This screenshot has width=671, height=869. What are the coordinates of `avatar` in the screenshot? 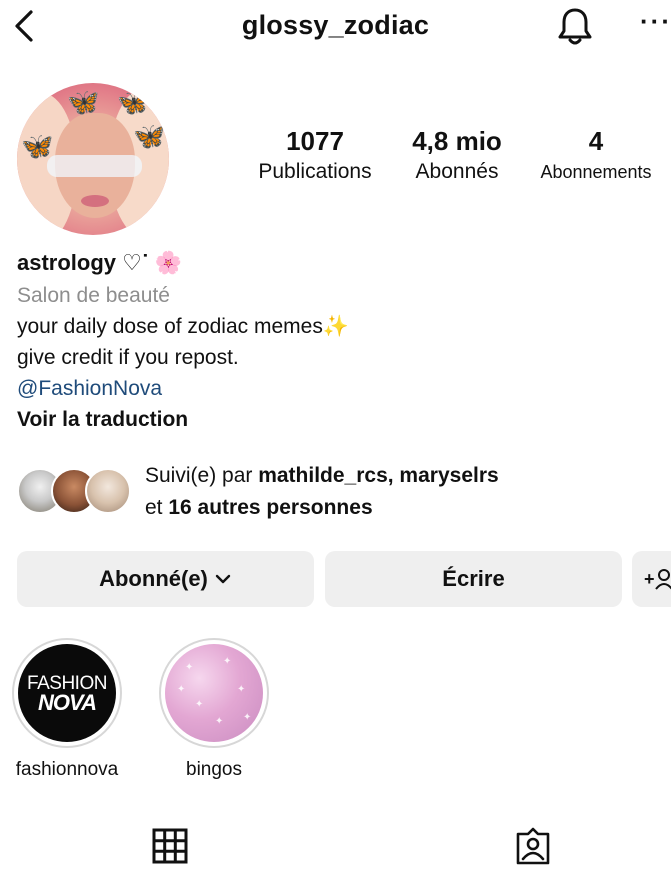 It's located at (108, 491).